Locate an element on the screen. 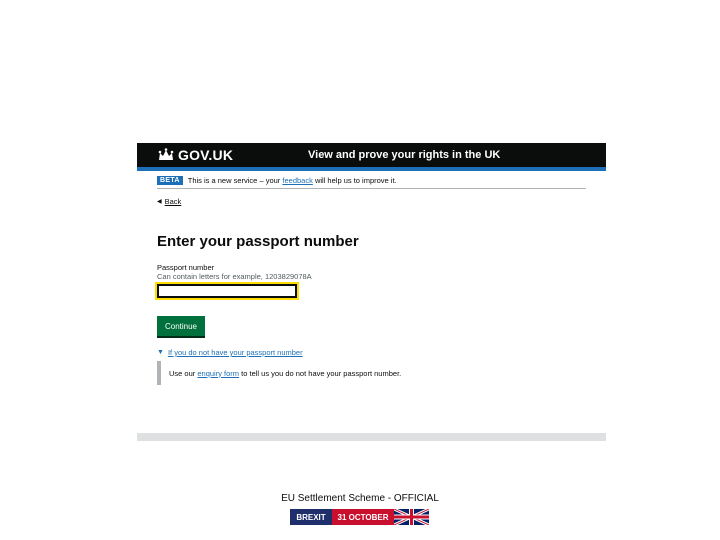 The height and width of the screenshot is (540, 720). service-name: View and prove your rights in the UK is located at coordinates (404, 155).